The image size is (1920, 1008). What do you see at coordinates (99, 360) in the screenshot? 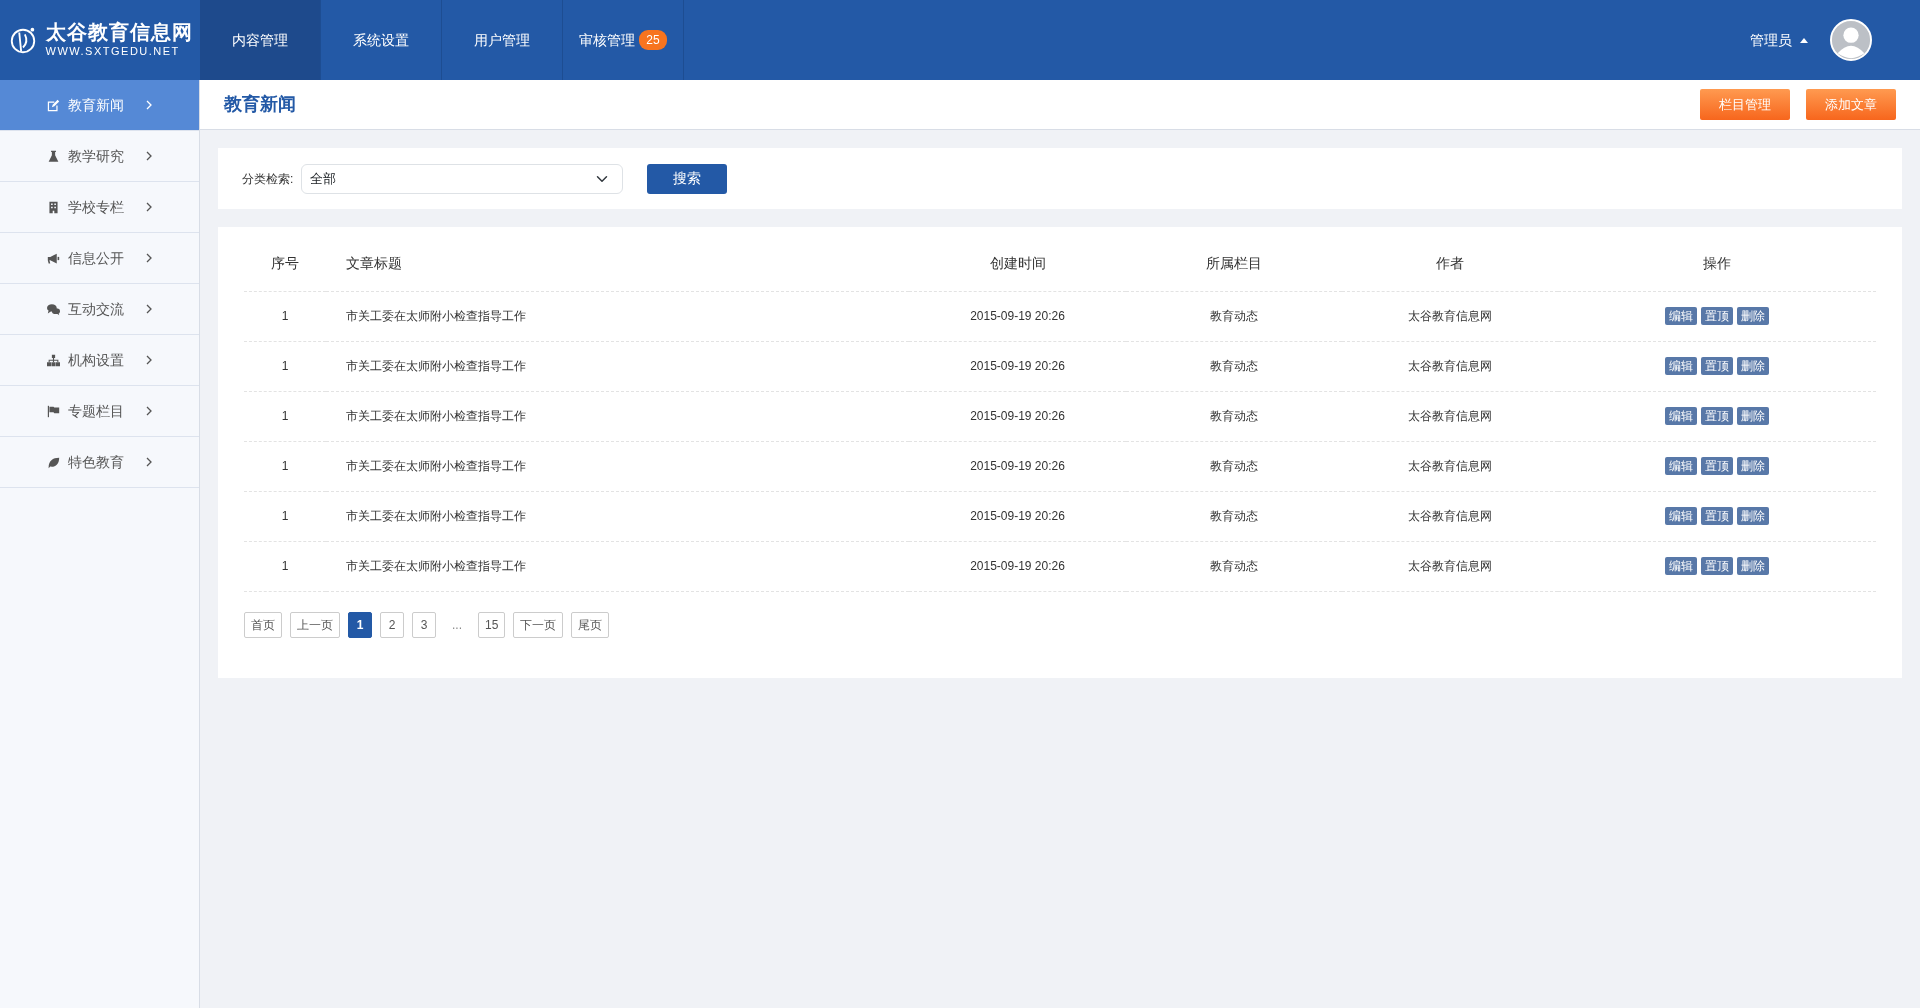
I see `sidebar-item: 机构设置` at bounding box center [99, 360].